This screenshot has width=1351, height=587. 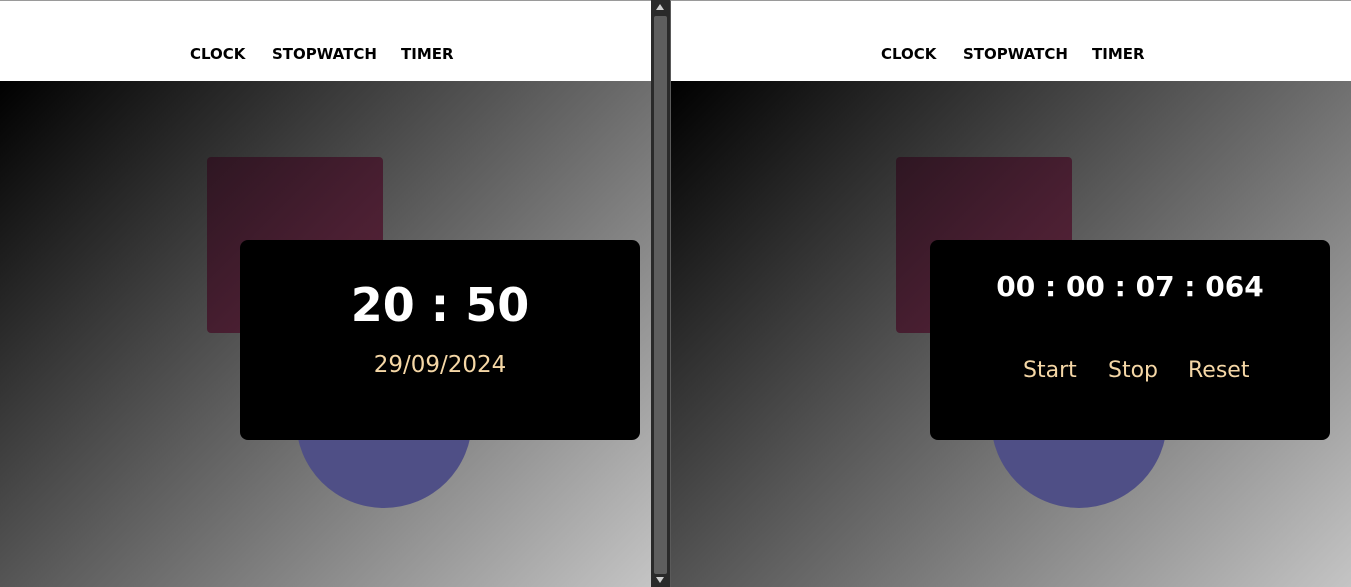 I want to click on clock-time: 20 : 50, so click(x=440, y=305).